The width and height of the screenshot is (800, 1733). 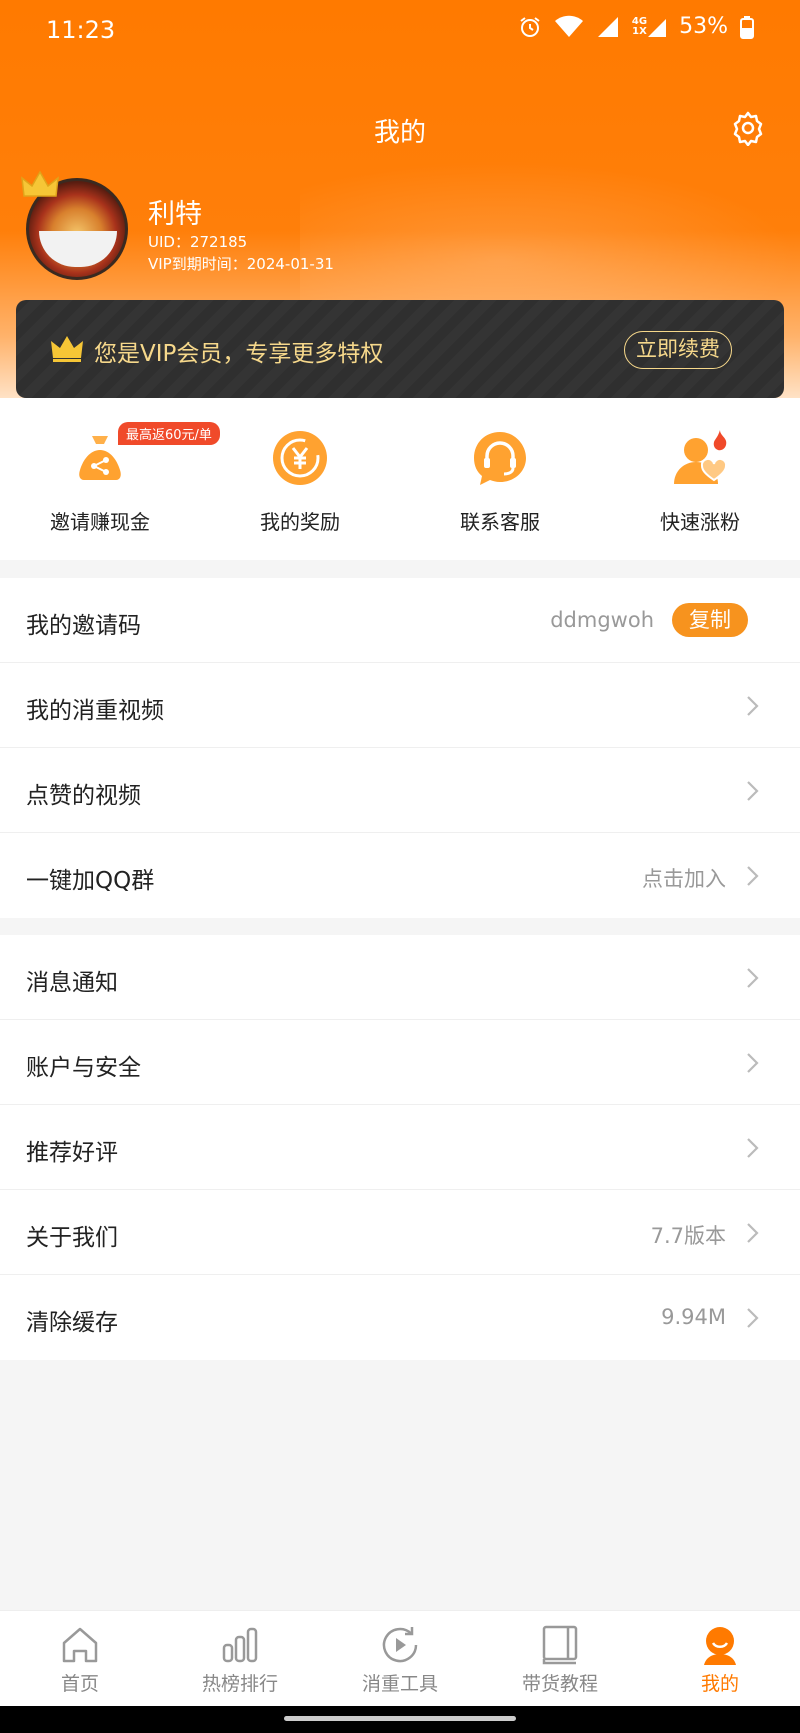 I want to click on battery-icon, so click(x=747, y=27).